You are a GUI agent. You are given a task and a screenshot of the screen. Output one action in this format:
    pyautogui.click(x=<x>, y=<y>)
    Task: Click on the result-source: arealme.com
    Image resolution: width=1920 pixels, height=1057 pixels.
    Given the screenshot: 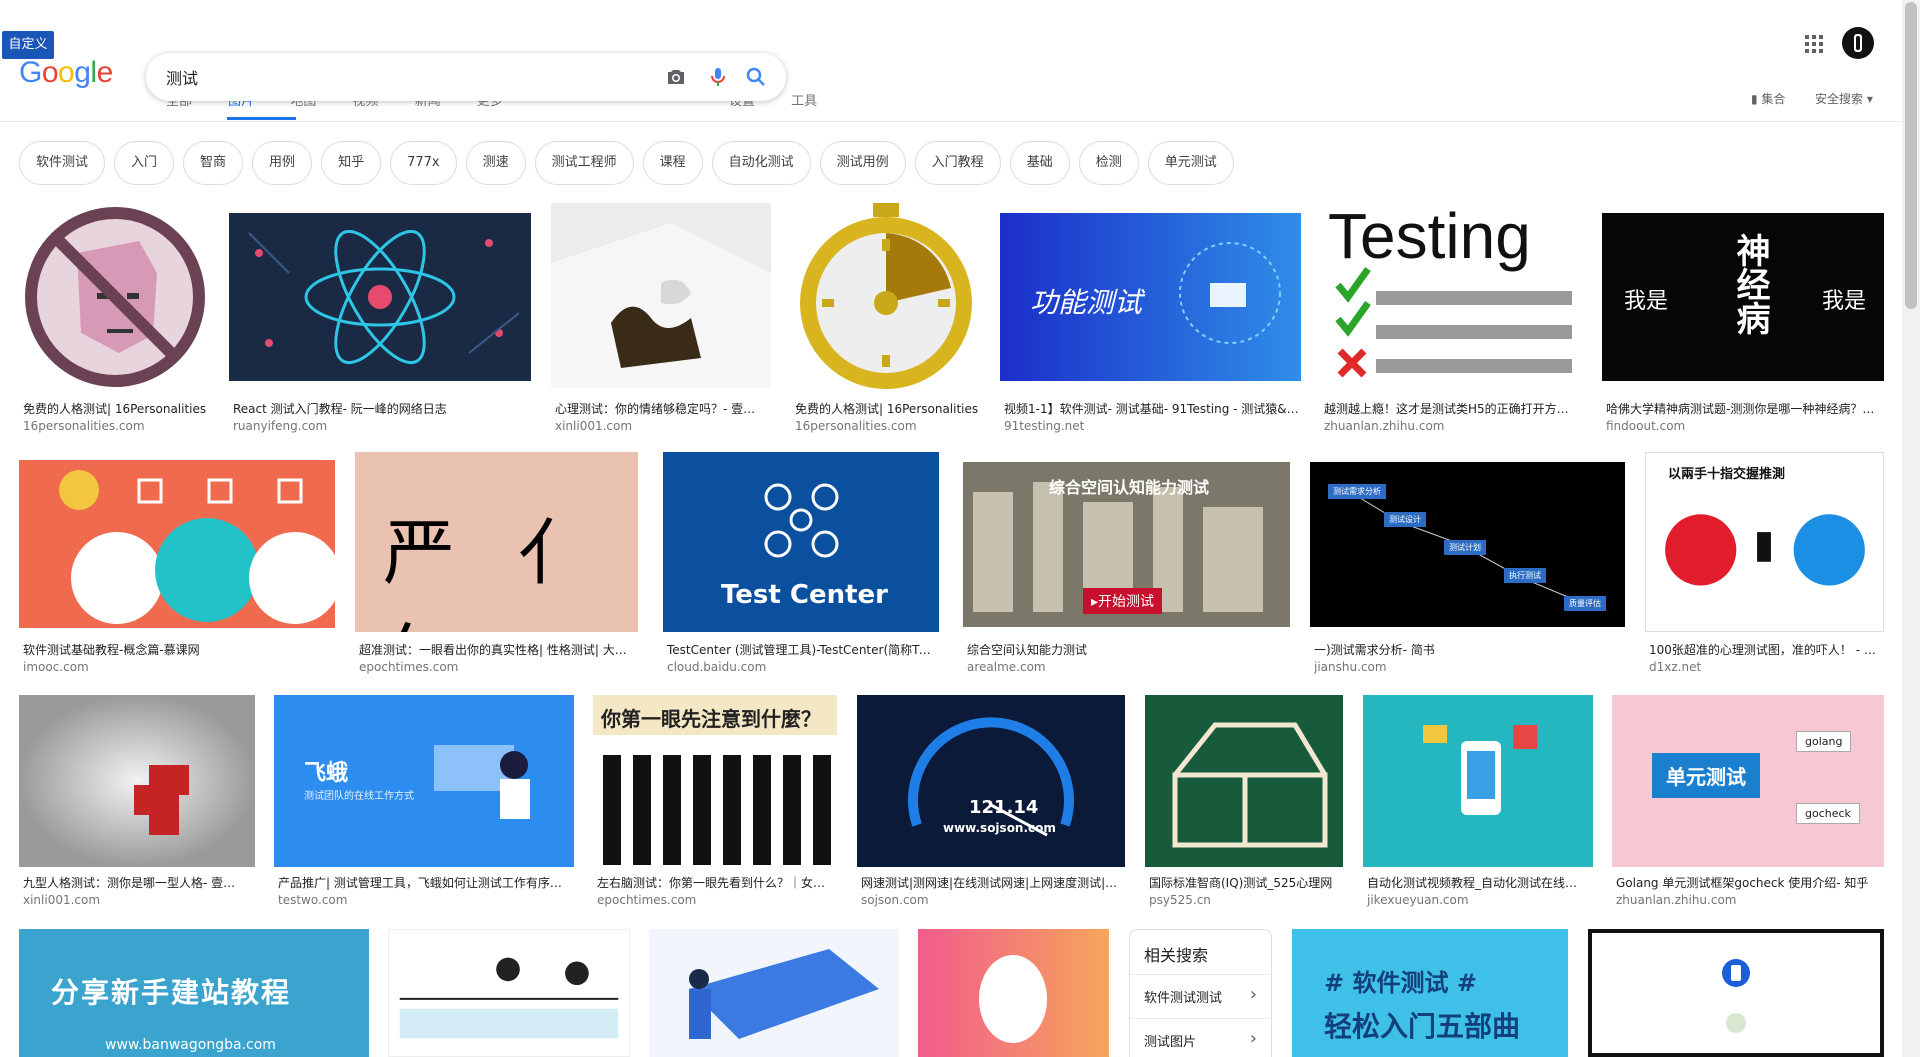 What is the action you would take?
    pyautogui.click(x=1128, y=667)
    